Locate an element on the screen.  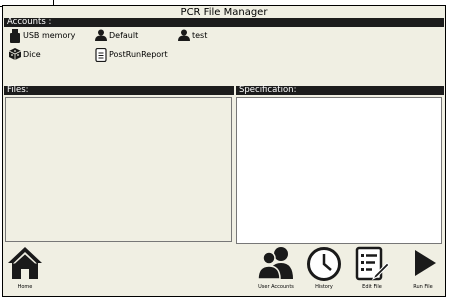
specification-header-label: Specification: is located at coordinates (268, 90).